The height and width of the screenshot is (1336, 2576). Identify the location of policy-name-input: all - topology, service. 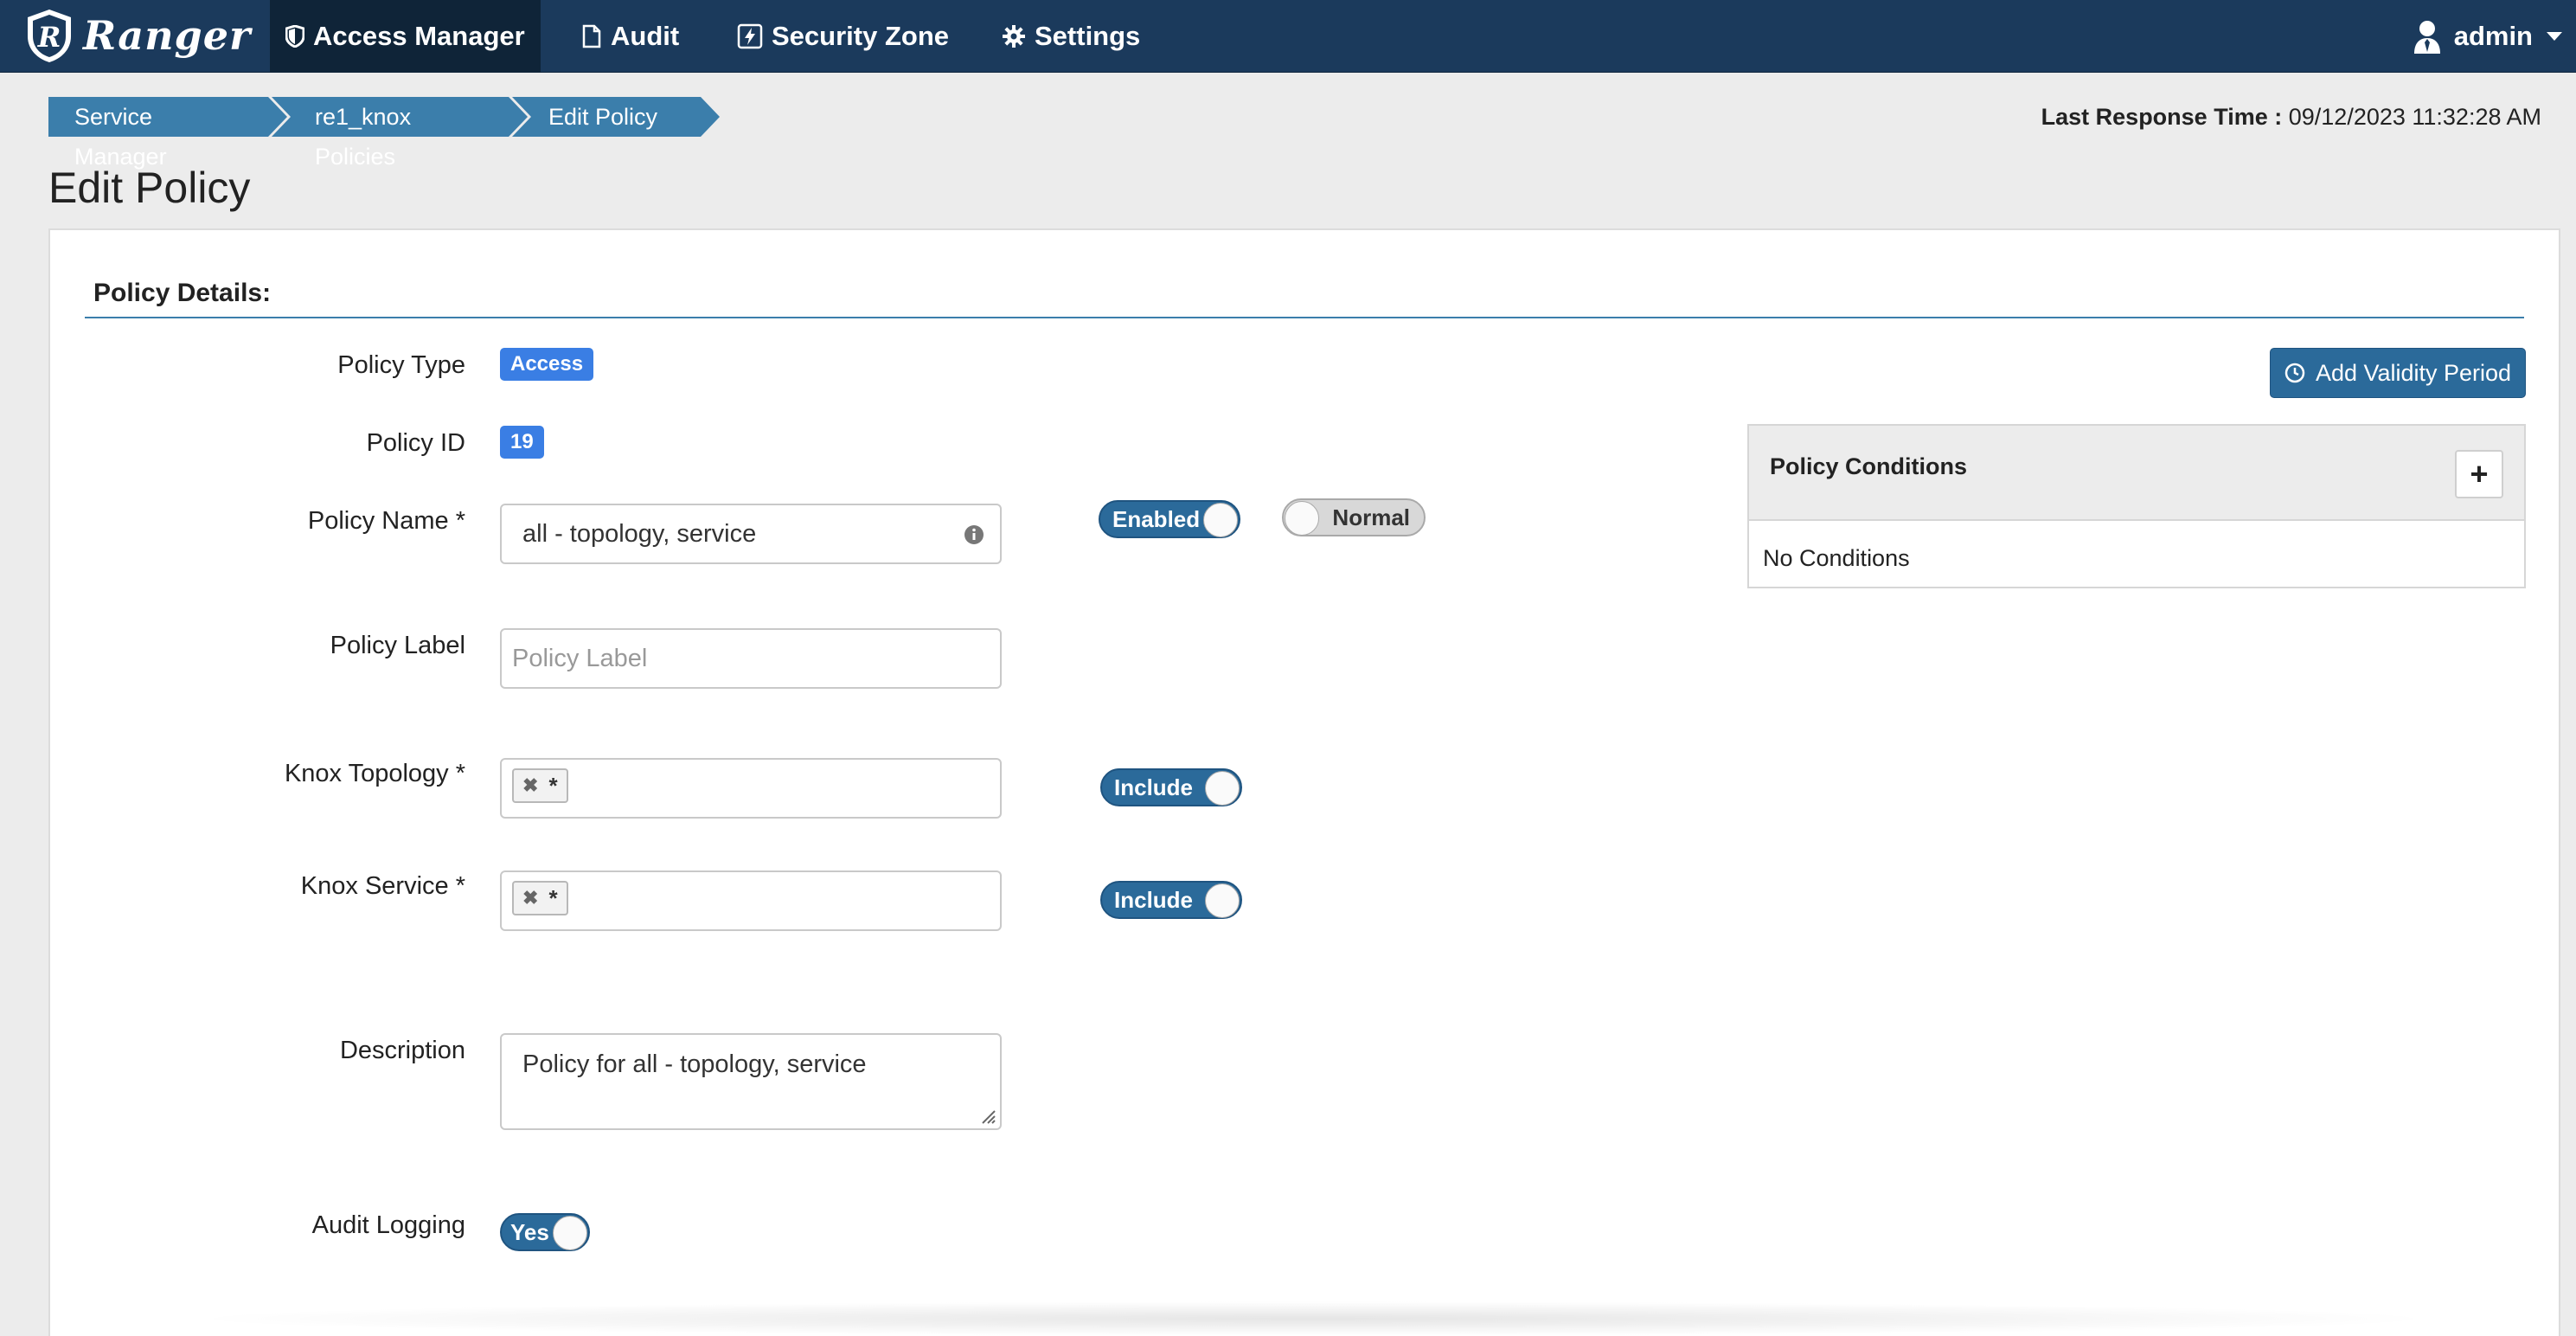
(751, 534).